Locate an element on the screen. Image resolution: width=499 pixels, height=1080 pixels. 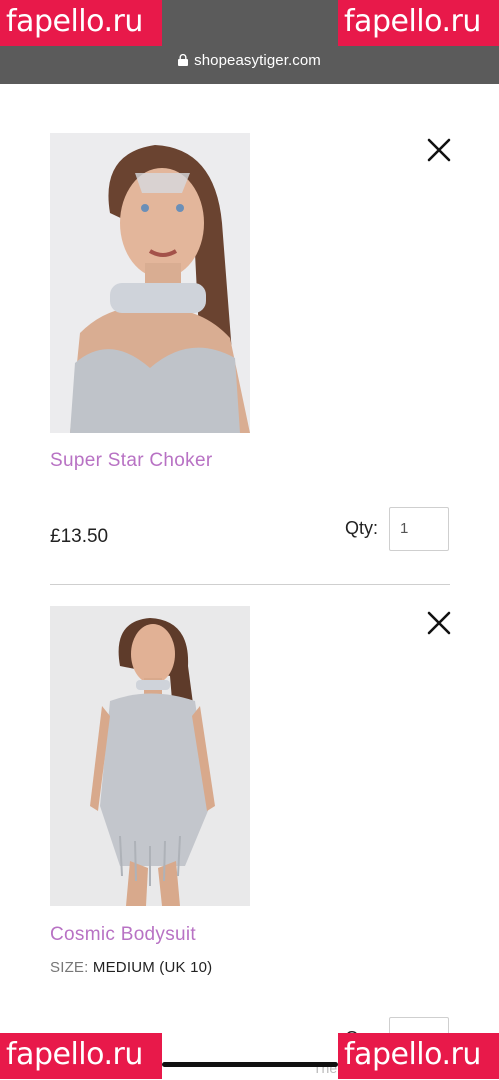
watermark-bottom-left: fapello.ru is located at coordinates (81, 1056).